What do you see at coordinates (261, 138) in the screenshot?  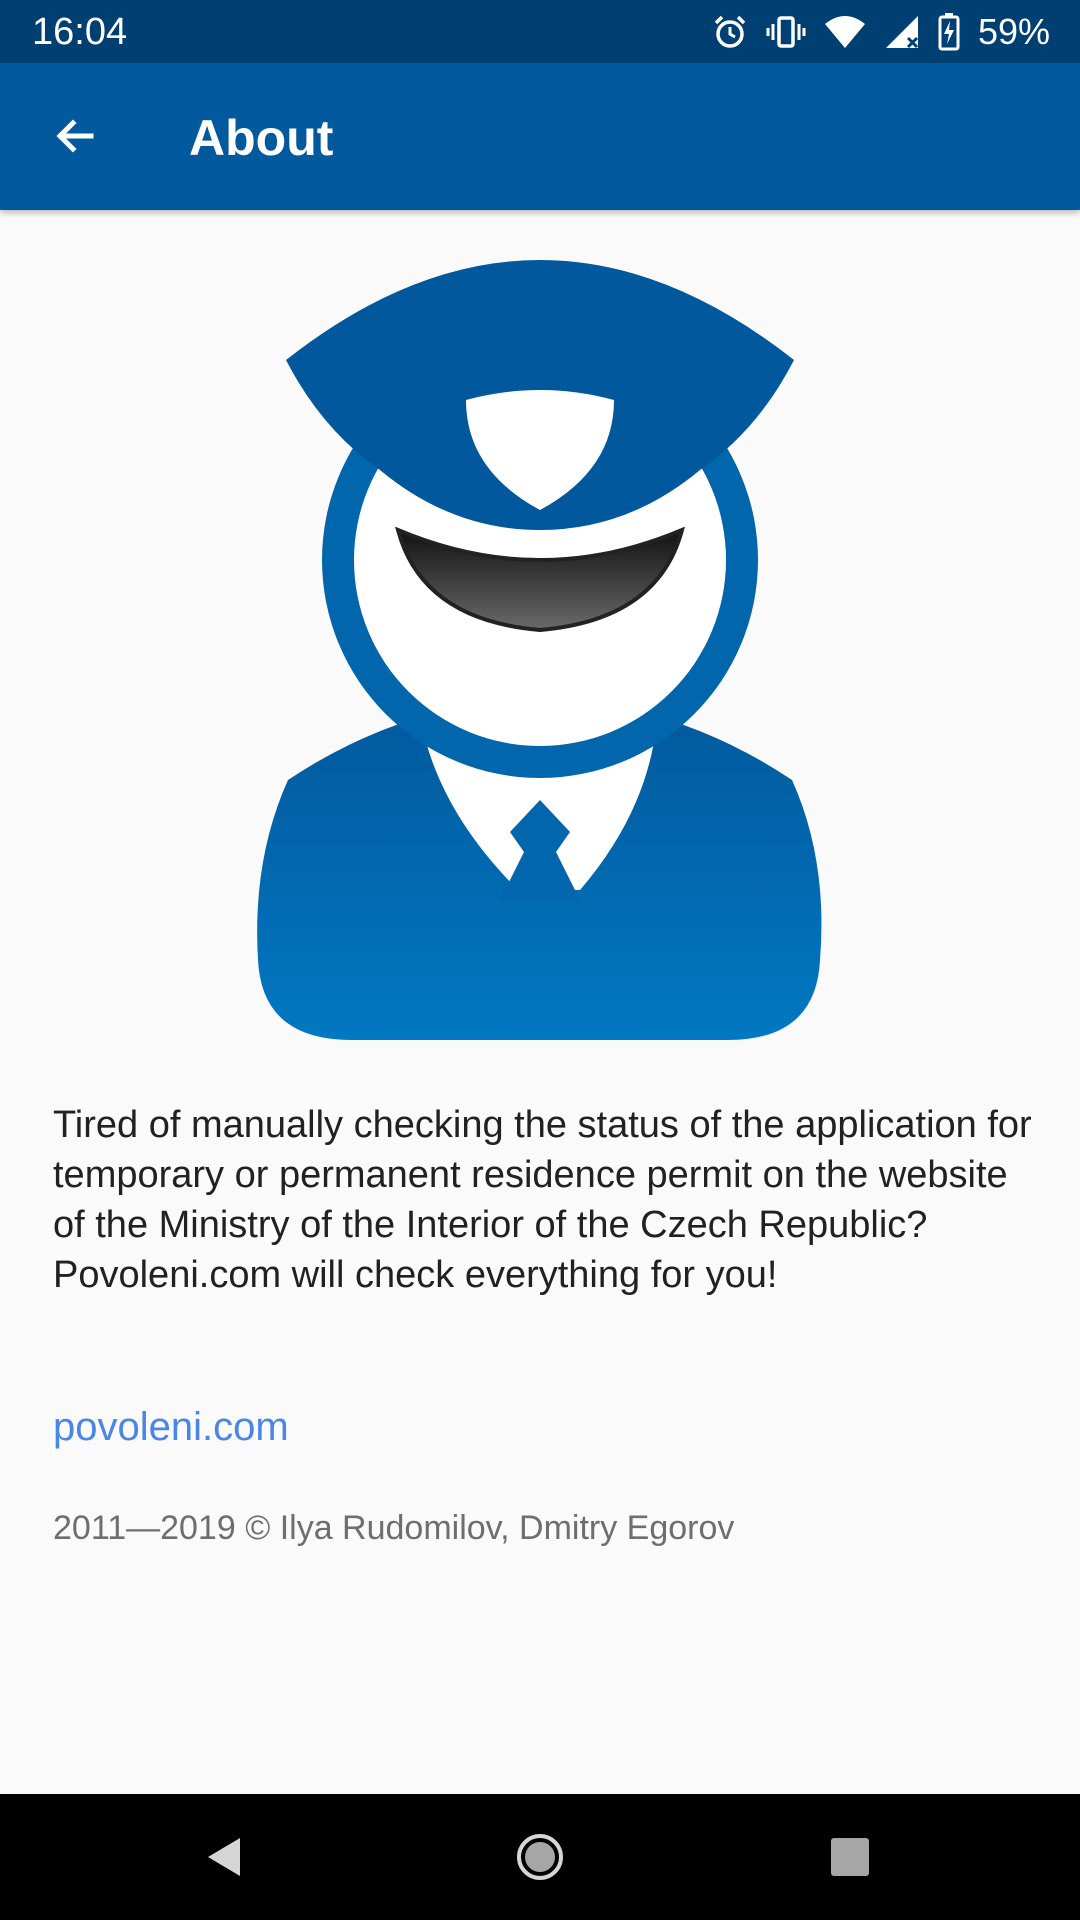 I see `page-title: About` at bounding box center [261, 138].